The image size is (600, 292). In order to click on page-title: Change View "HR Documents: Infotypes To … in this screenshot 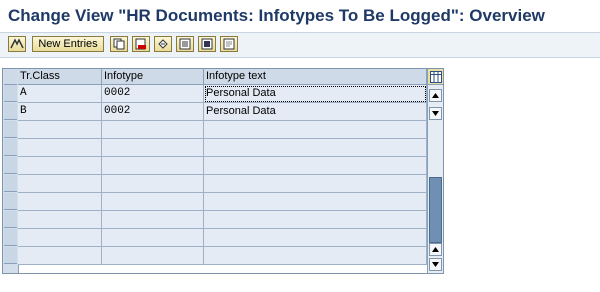, I will do `click(276, 15)`.